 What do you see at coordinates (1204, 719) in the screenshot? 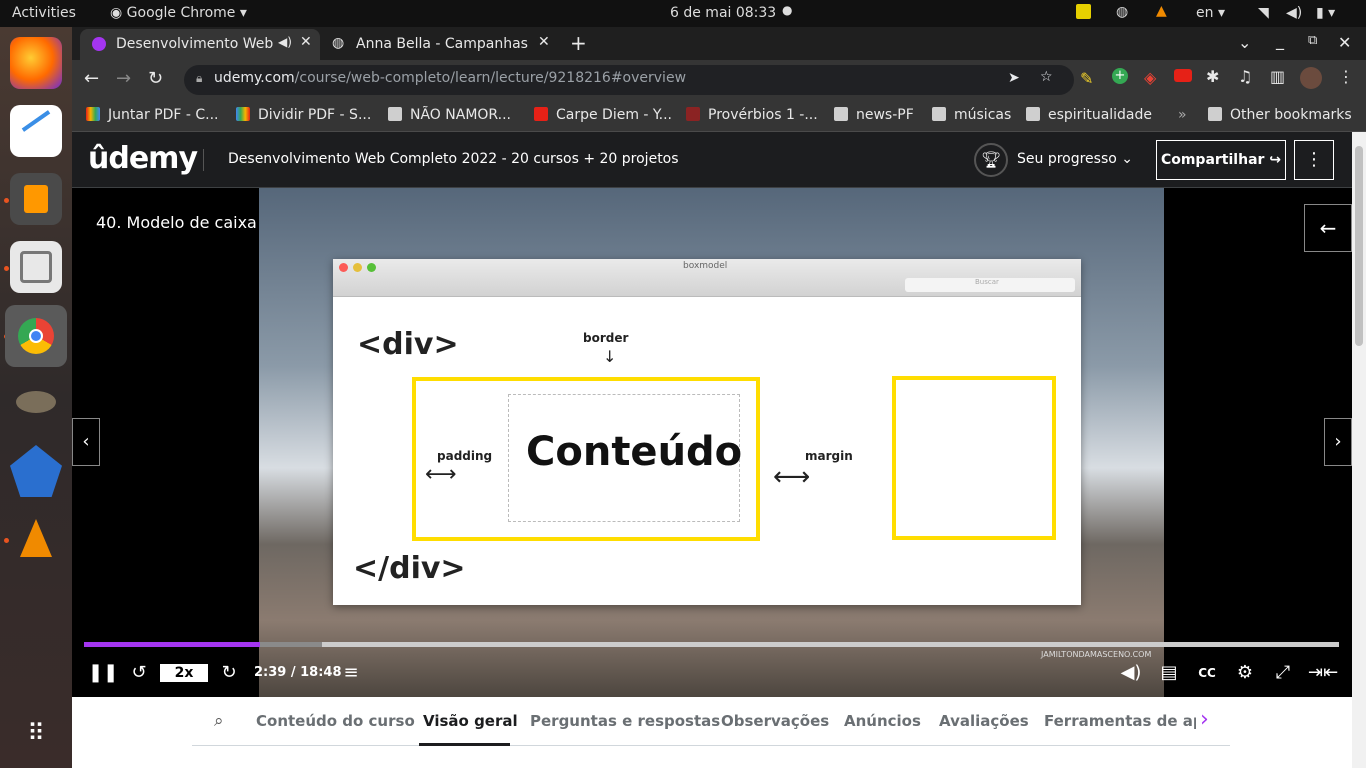
I see `tabs-scroll-right-icon: ›` at bounding box center [1204, 719].